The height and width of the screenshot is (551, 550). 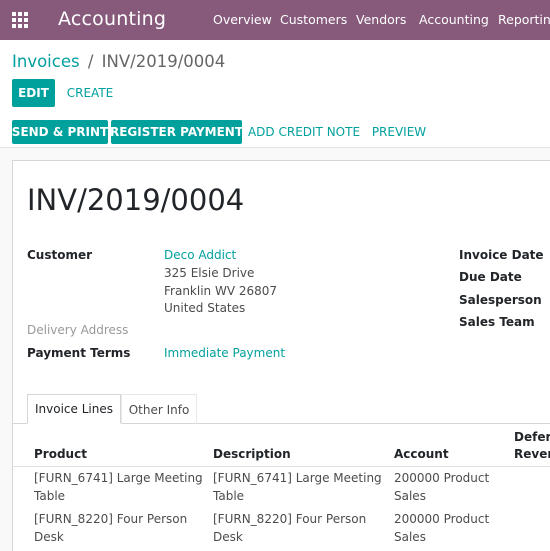 I want to click on customer-label: Customer, so click(x=60, y=255).